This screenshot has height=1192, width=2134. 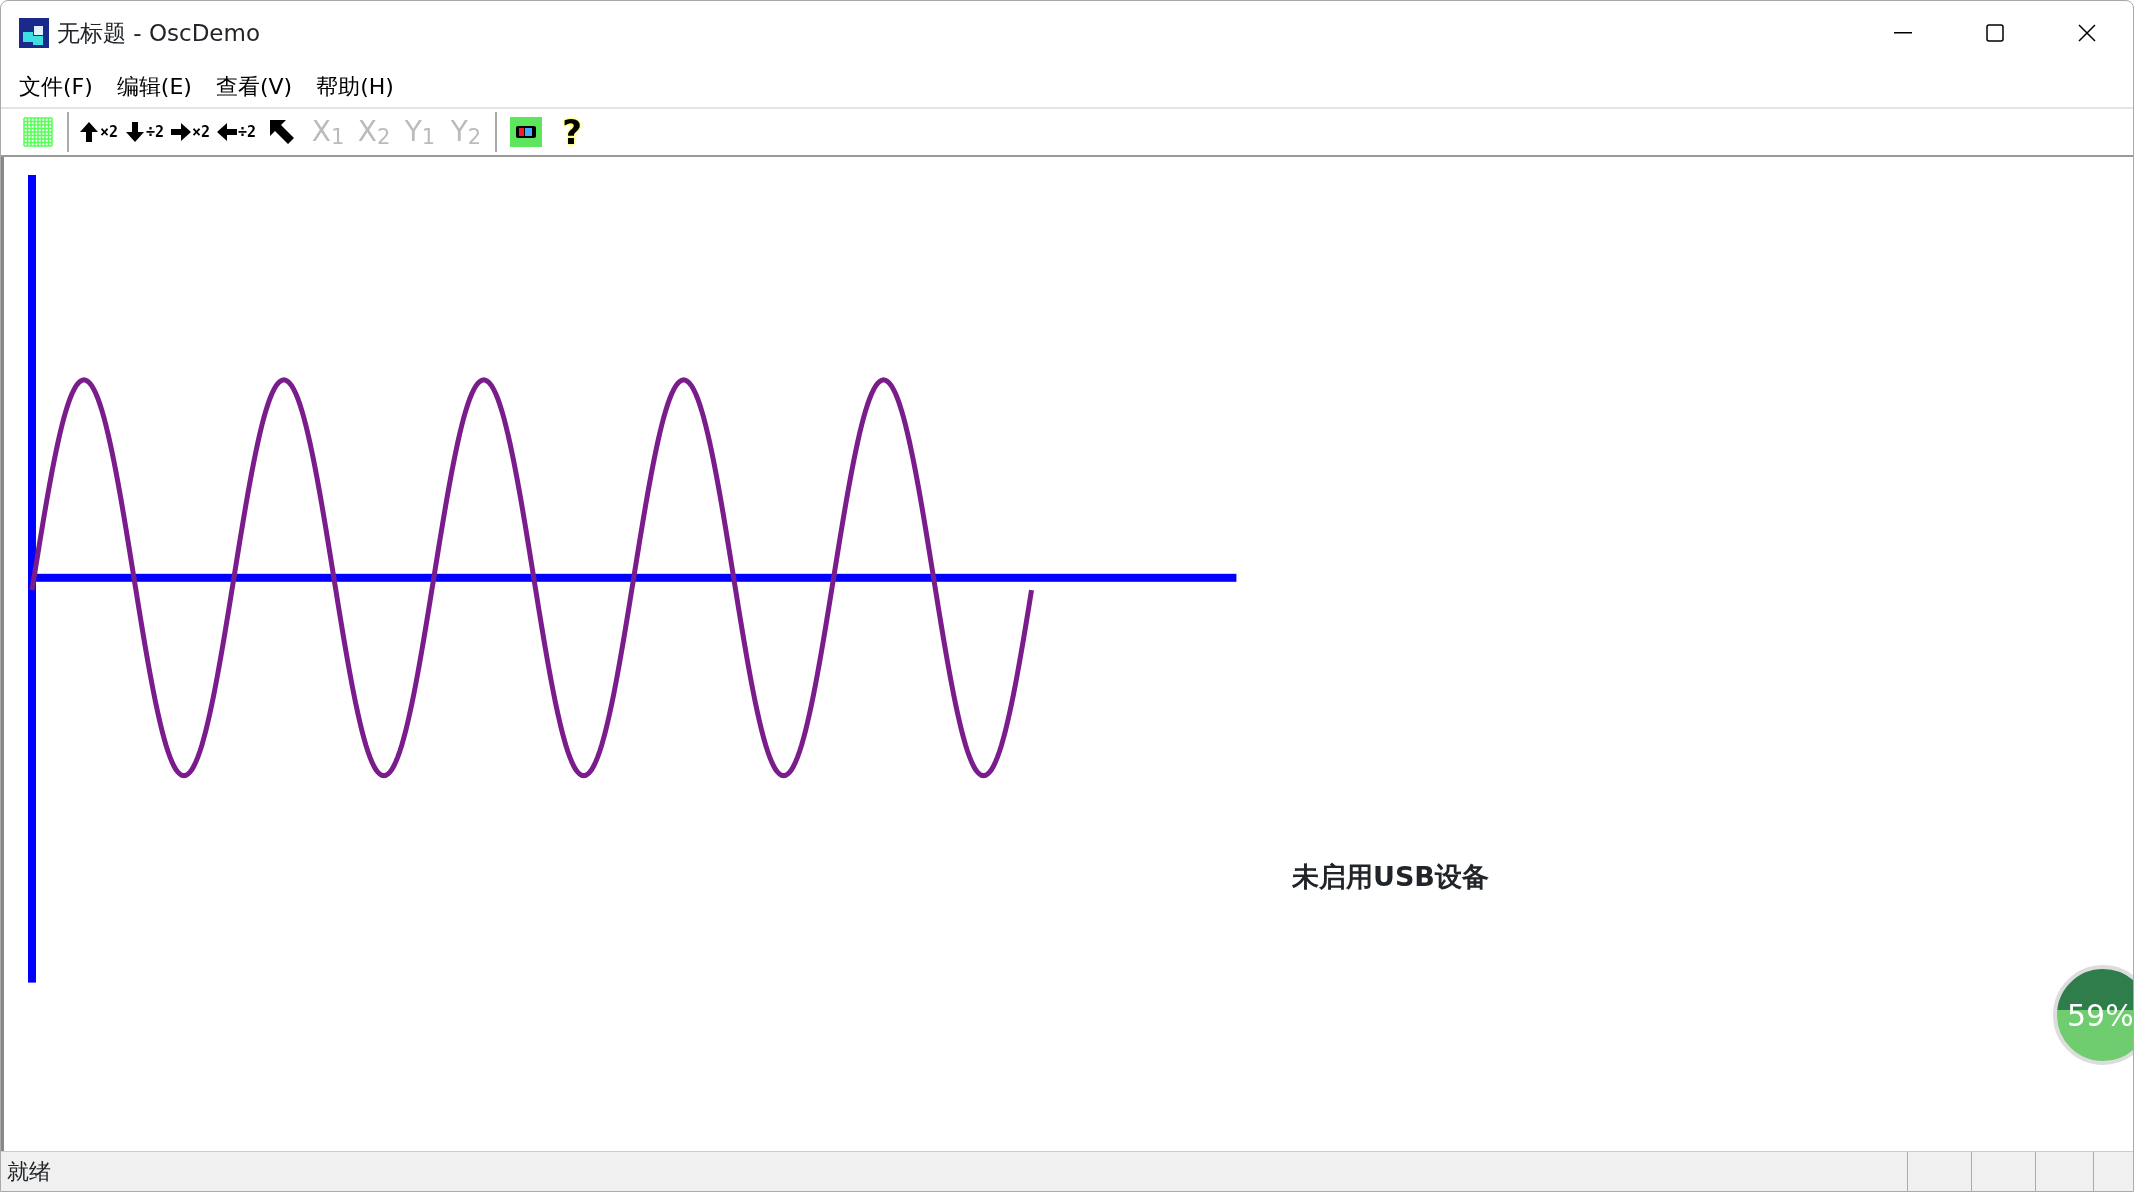 I want to click on right-arrow-icon, so click(x=180, y=132).